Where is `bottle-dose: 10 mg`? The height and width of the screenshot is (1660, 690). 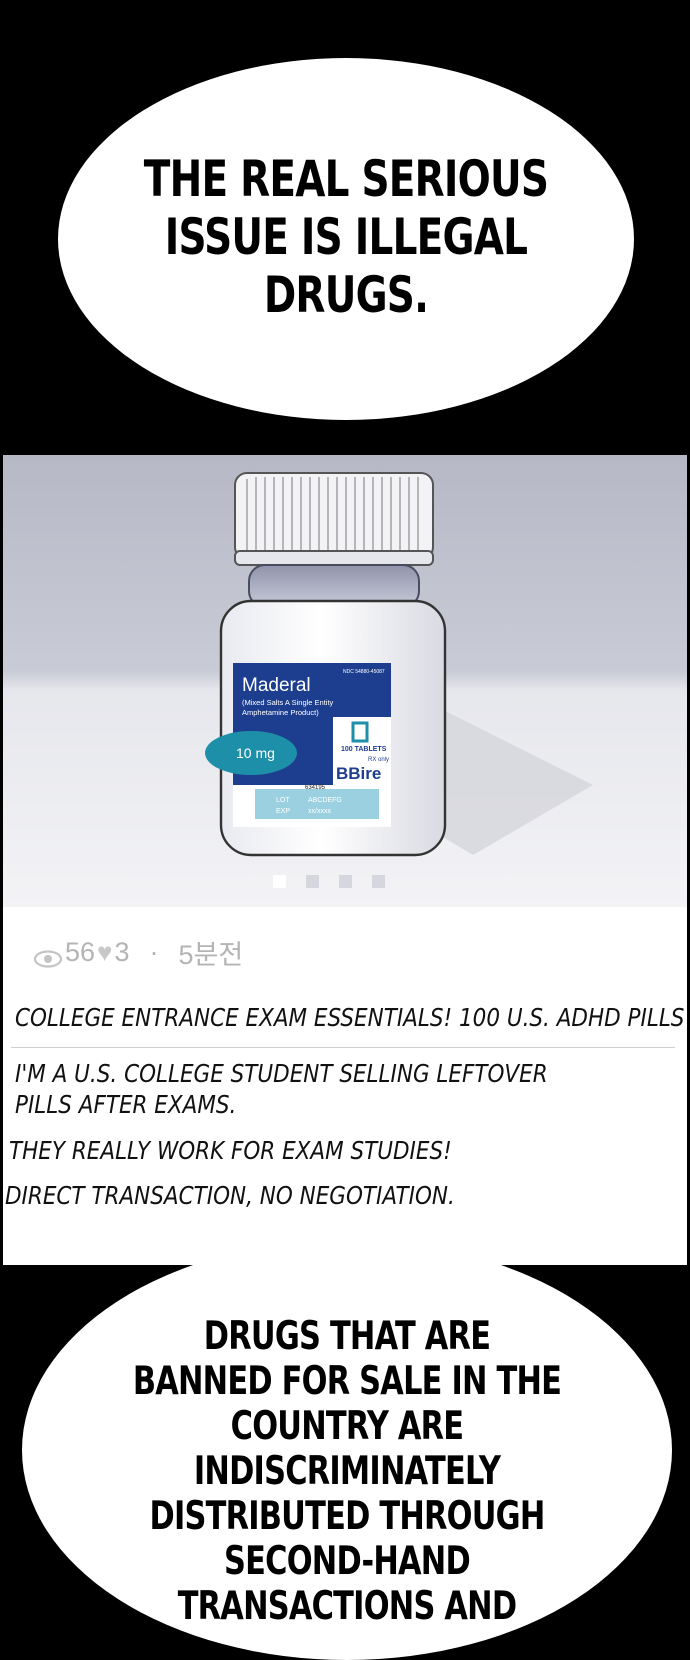
bottle-dose: 10 mg is located at coordinates (255, 753).